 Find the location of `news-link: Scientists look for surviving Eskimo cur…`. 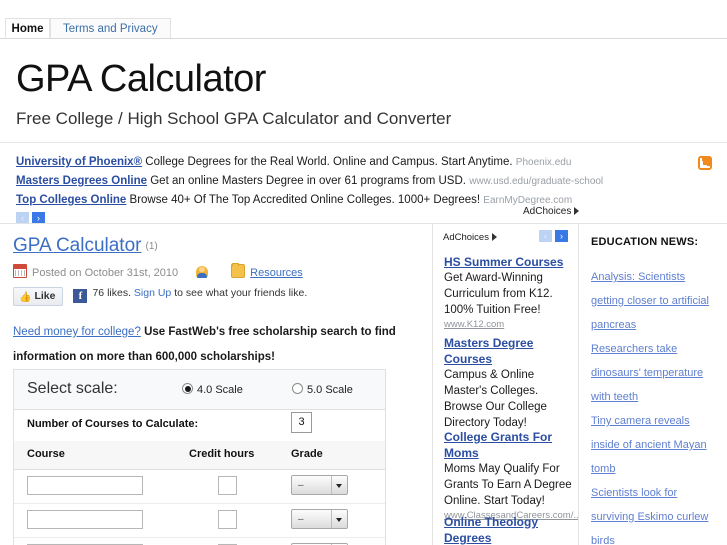

news-link: Scientists look for surviving Eskimo cur… is located at coordinates (649, 516).